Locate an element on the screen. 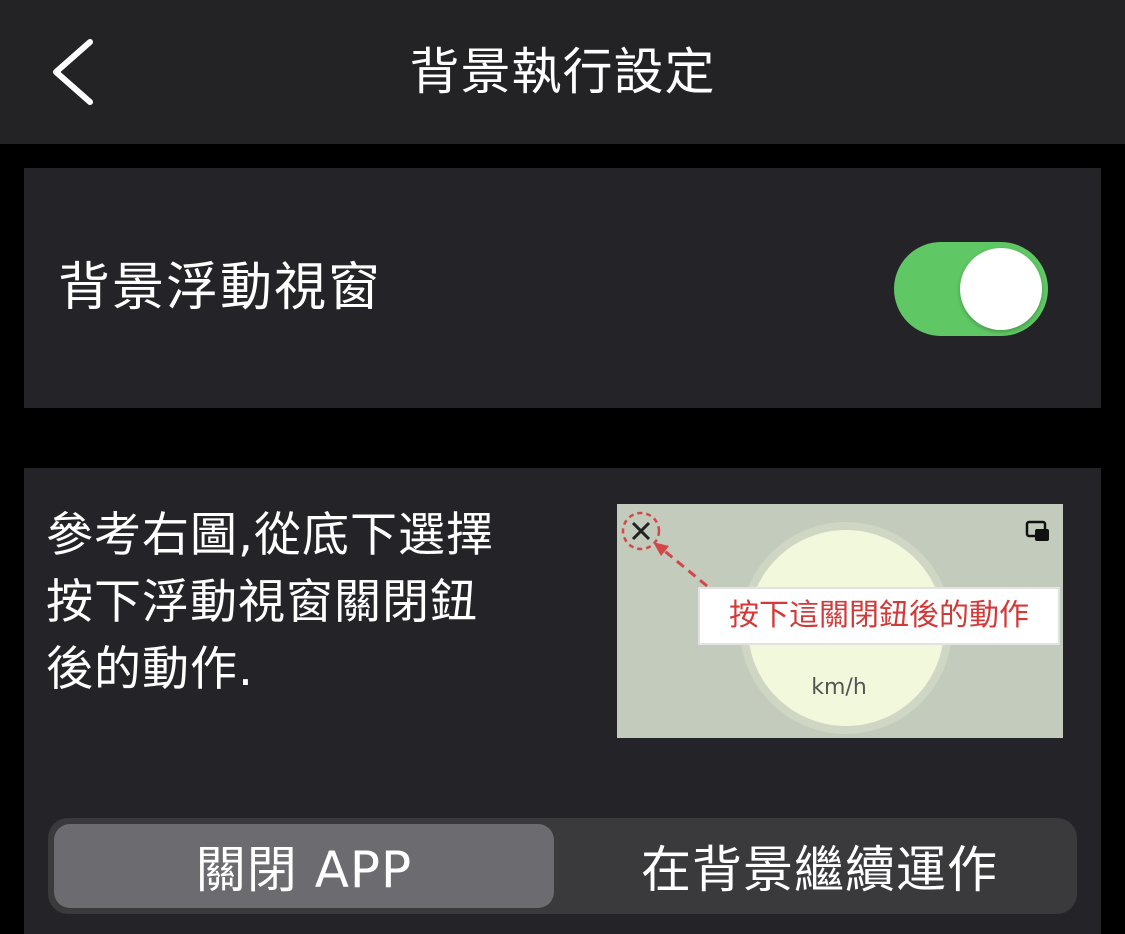  description-line: 按下浮動視窗關閉鈕 is located at coordinates (262, 602).